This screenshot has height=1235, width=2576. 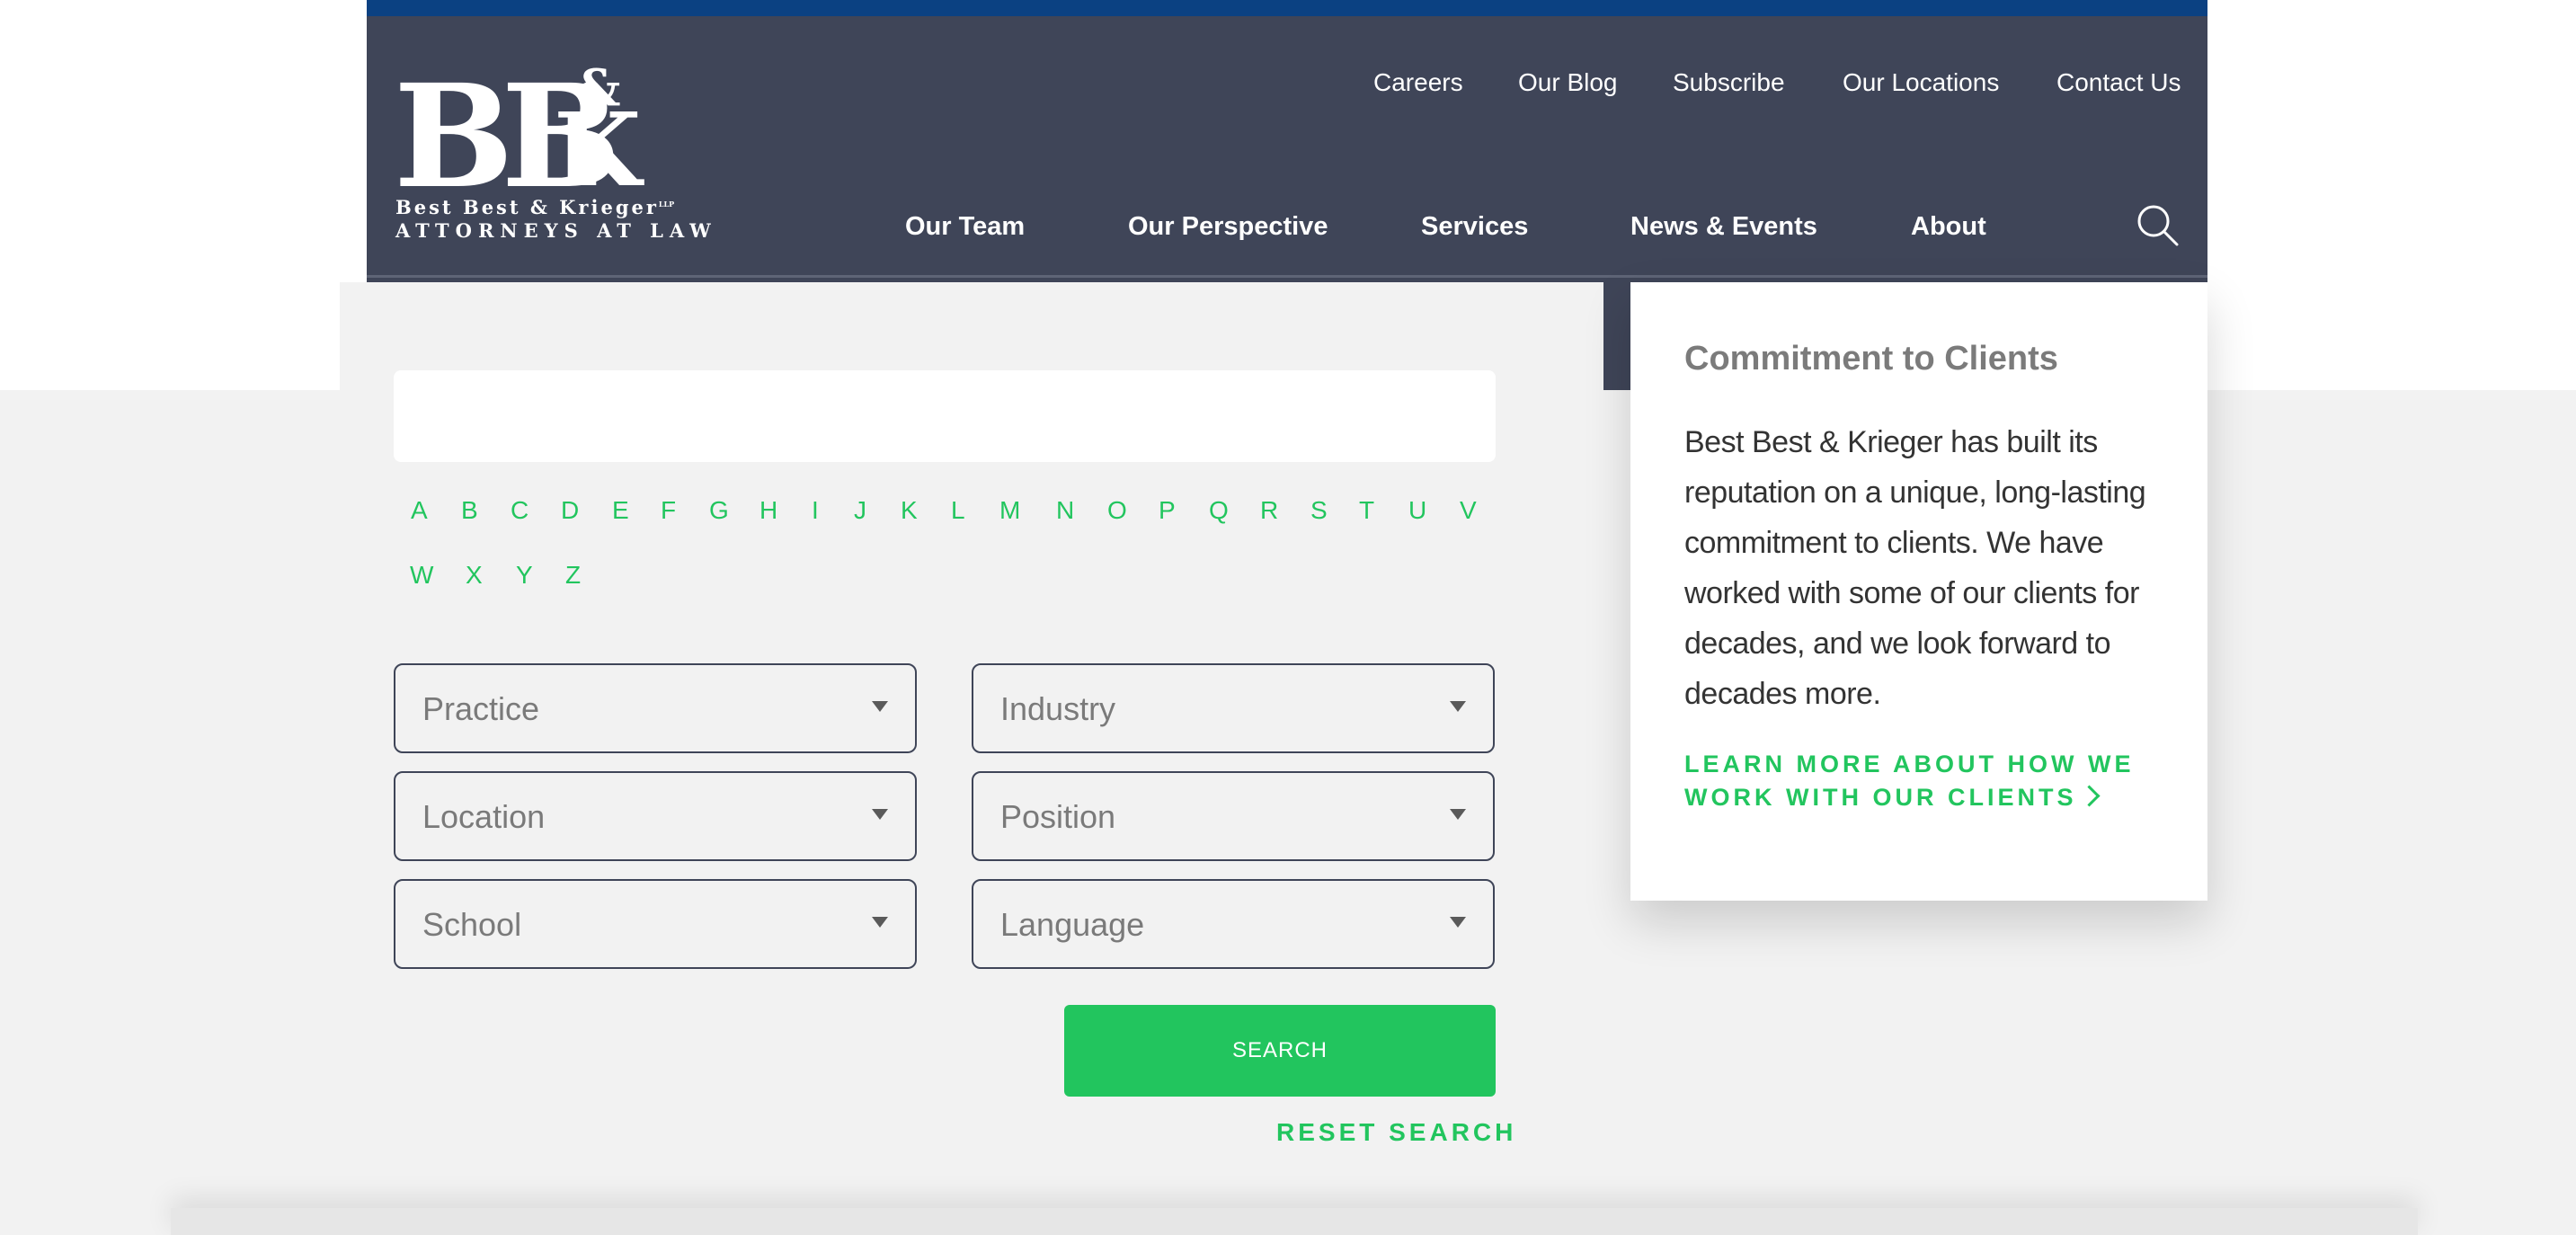 What do you see at coordinates (860, 510) in the screenshot?
I see `alpha-letter: J` at bounding box center [860, 510].